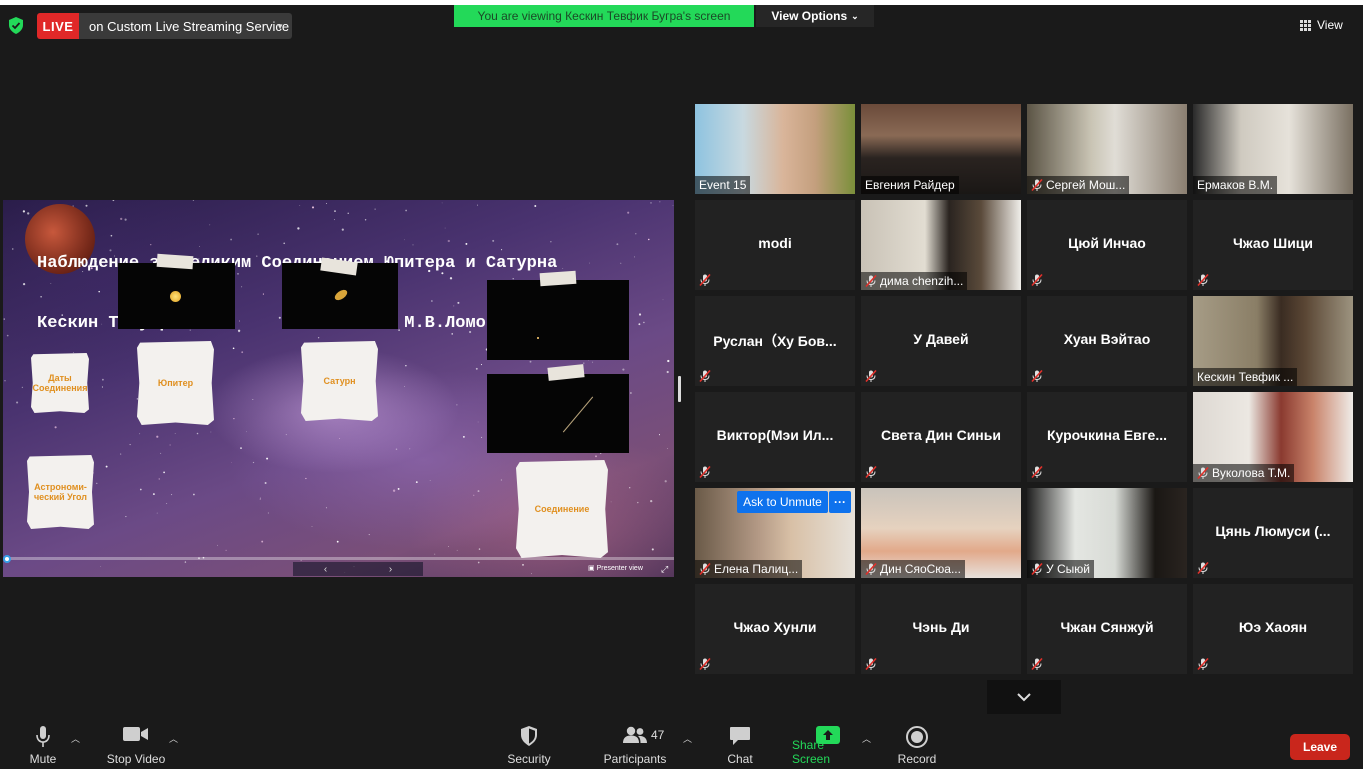 The width and height of the screenshot is (1363, 769). Describe the element at coordinates (529, 759) in the screenshot. I see `security-label: Security` at that location.